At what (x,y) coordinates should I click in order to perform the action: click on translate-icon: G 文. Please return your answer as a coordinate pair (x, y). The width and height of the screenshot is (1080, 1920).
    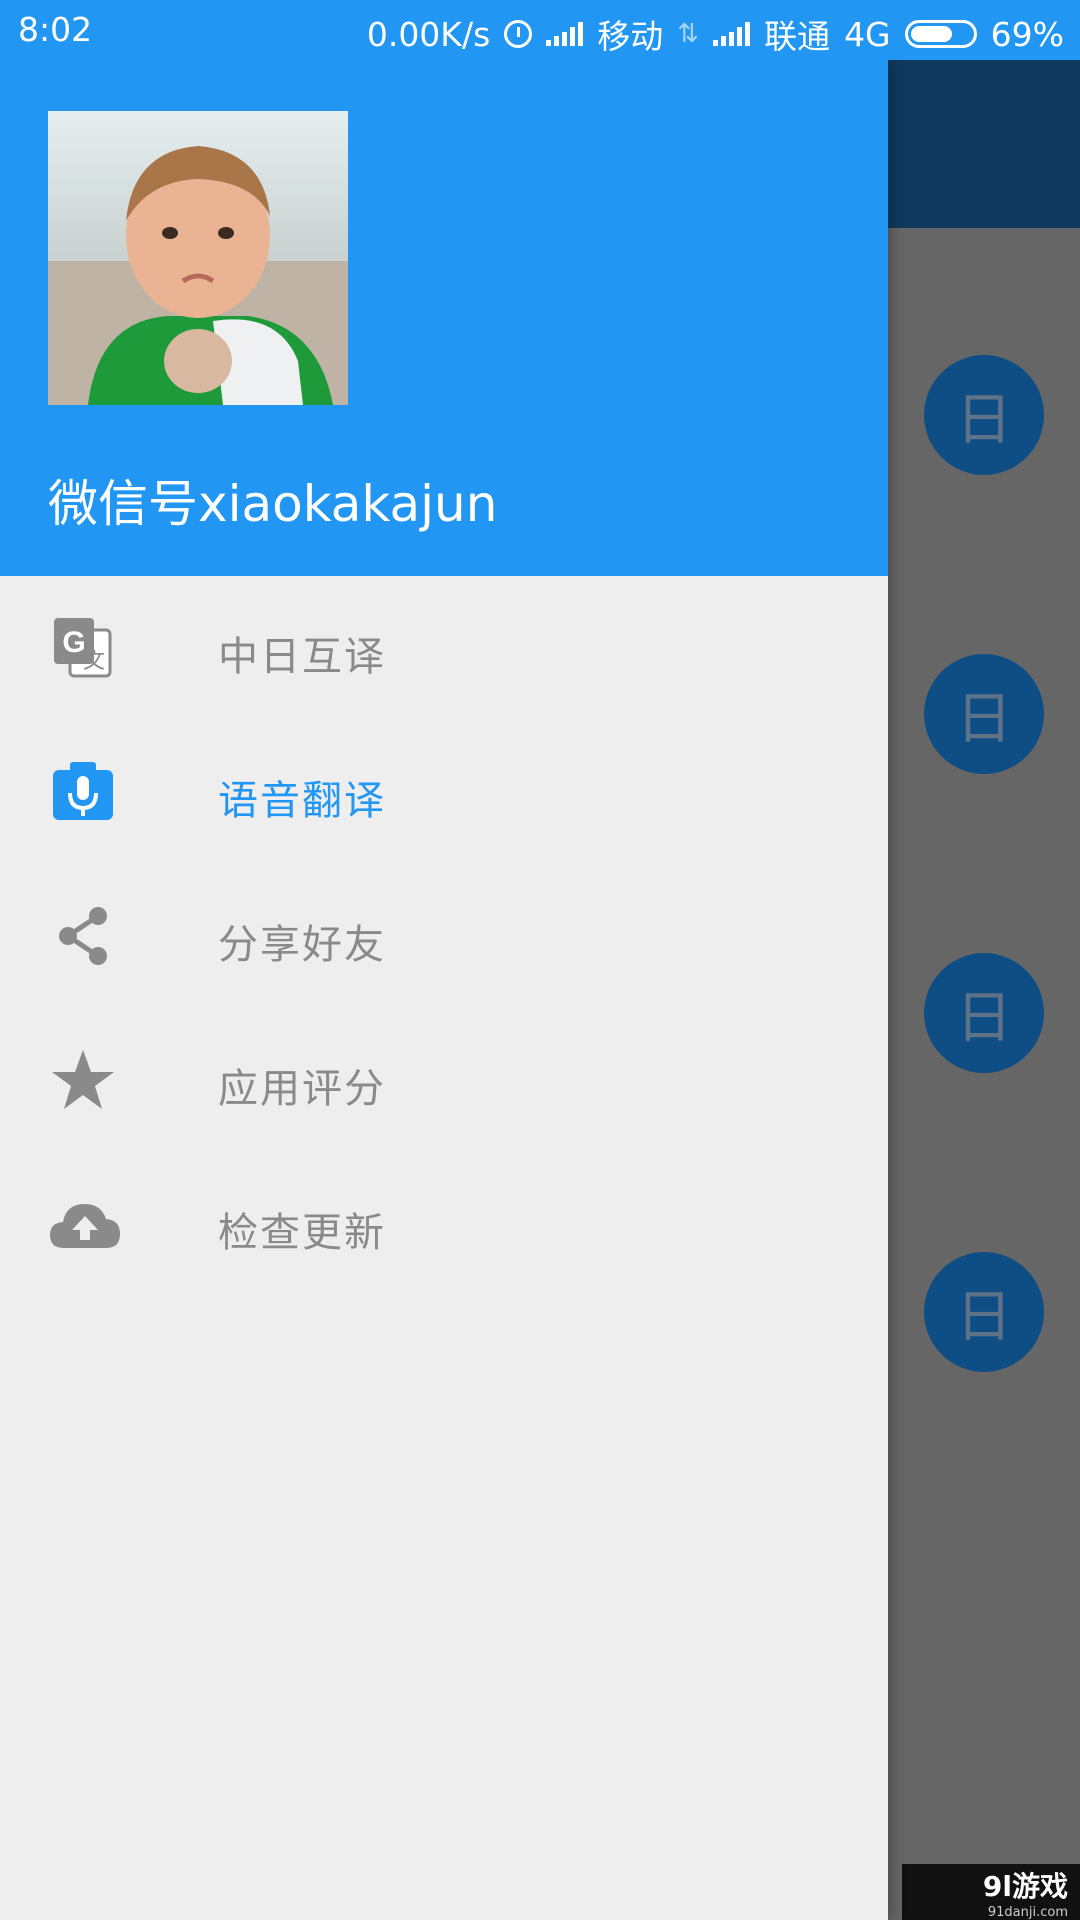
    Looking at the image, I should click on (83, 648).